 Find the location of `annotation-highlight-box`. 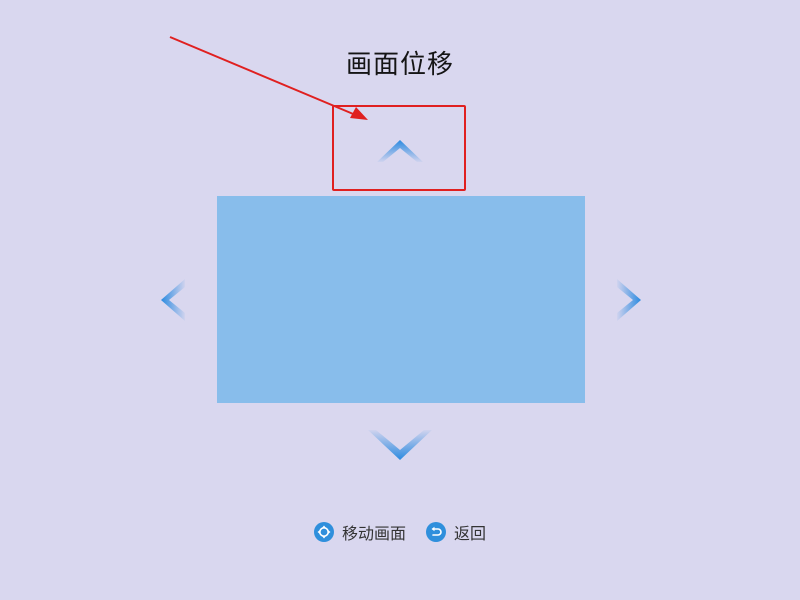

annotation-highlight-box is located at coordinates (399, 148).